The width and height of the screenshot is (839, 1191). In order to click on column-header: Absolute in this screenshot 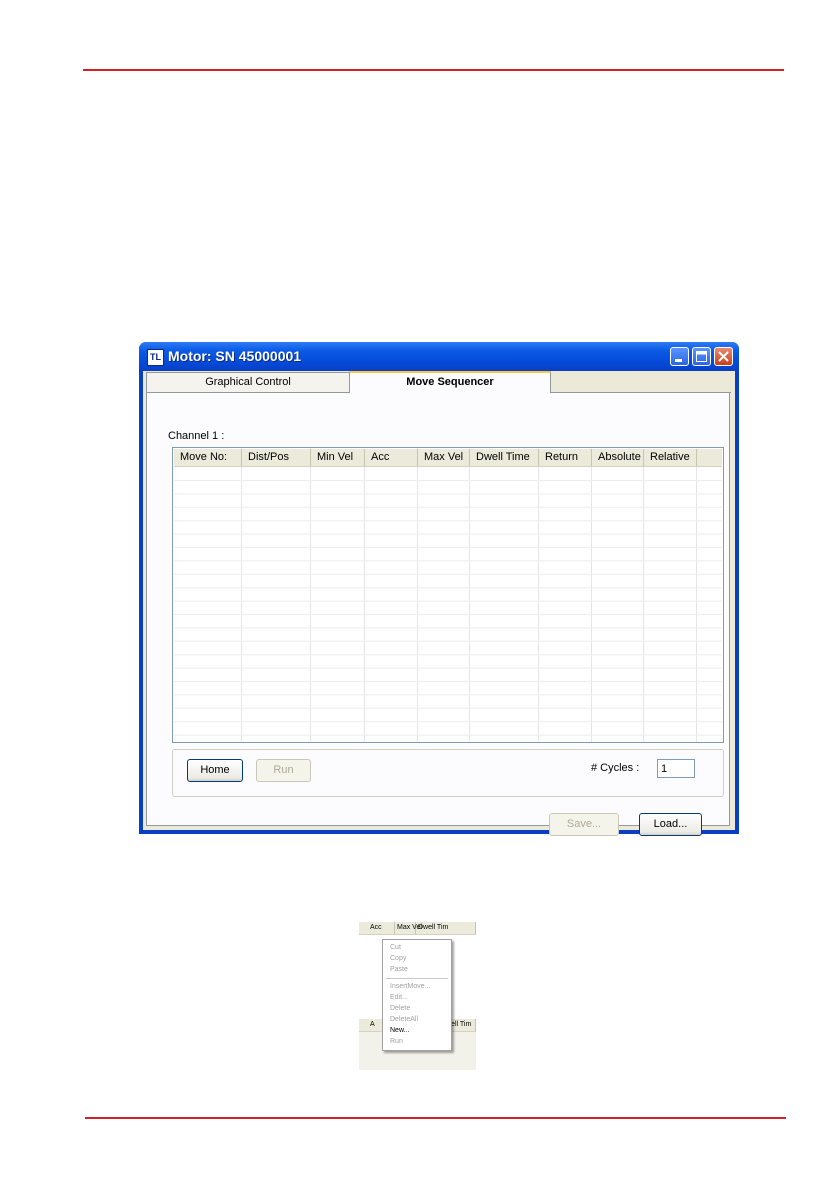, I will do `click(618, 457)`.